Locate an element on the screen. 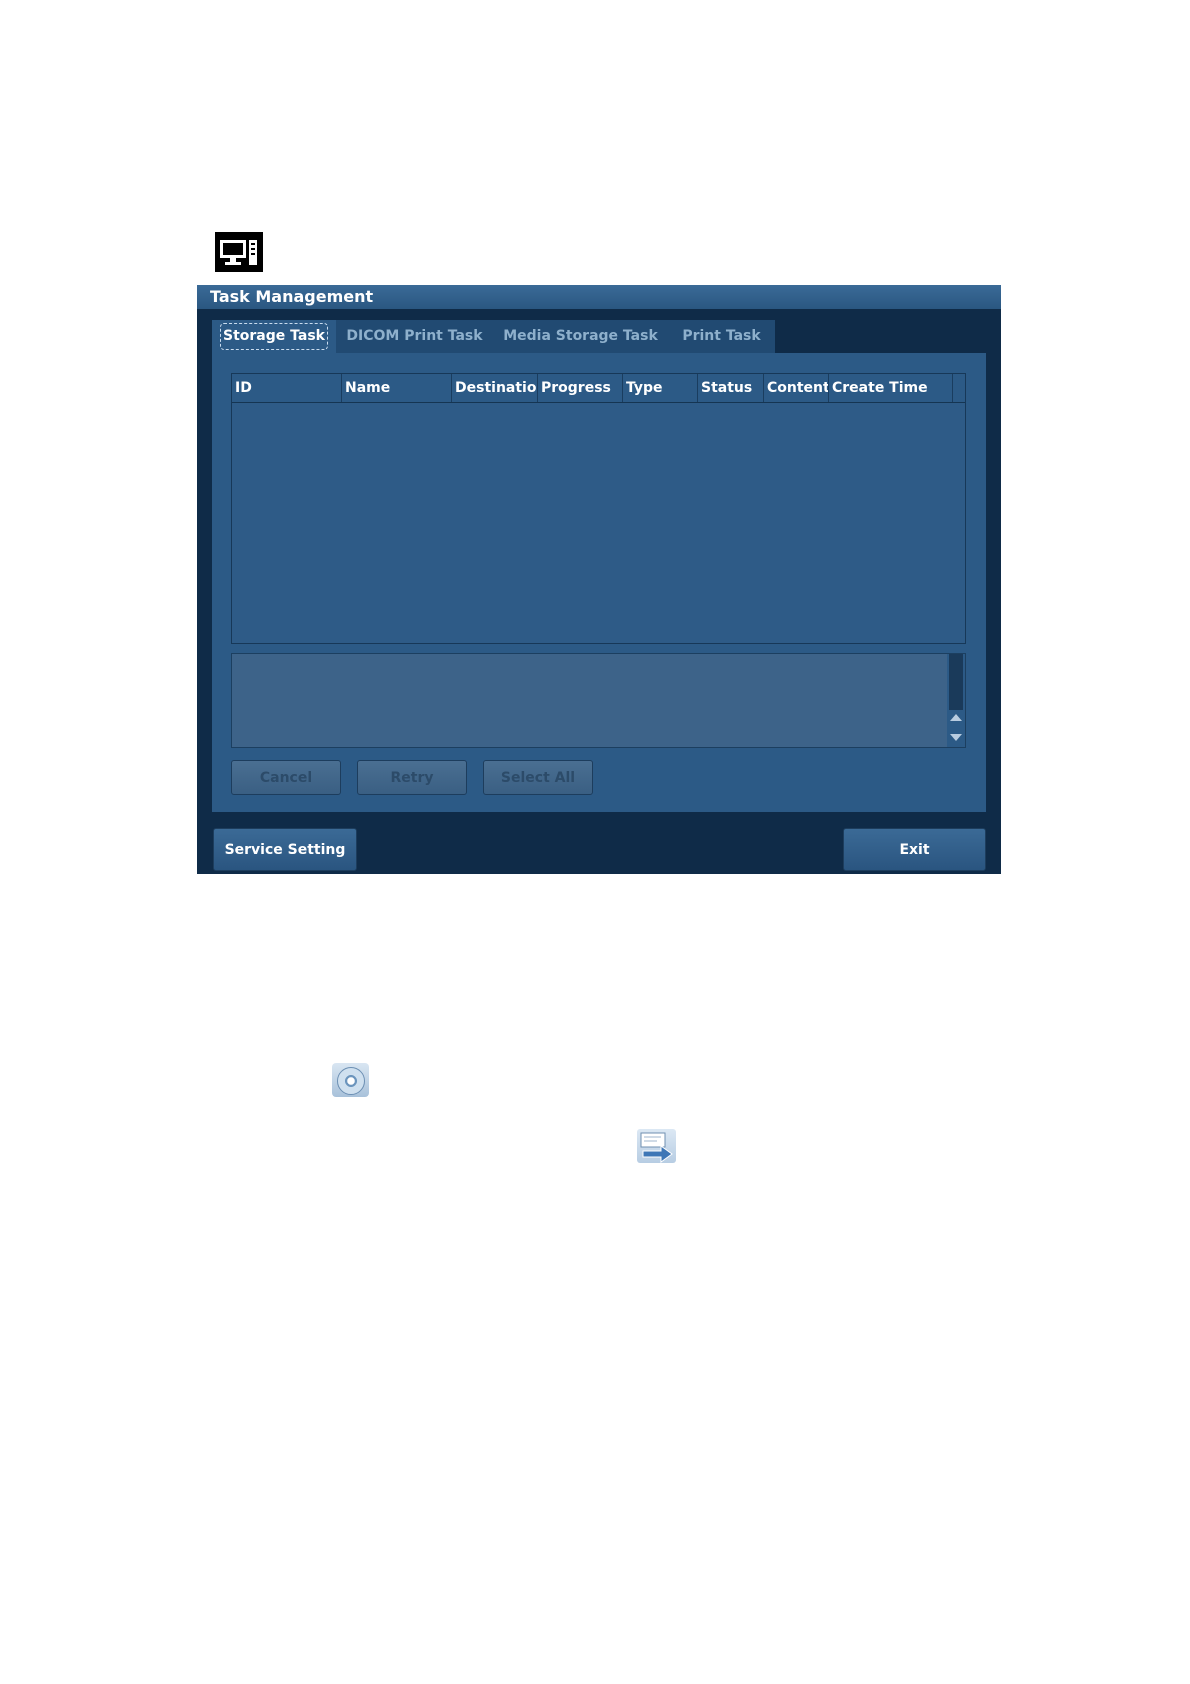 The width and height of the screenshot is (1190, 1684). message-area is located at coordinates (598, 700).